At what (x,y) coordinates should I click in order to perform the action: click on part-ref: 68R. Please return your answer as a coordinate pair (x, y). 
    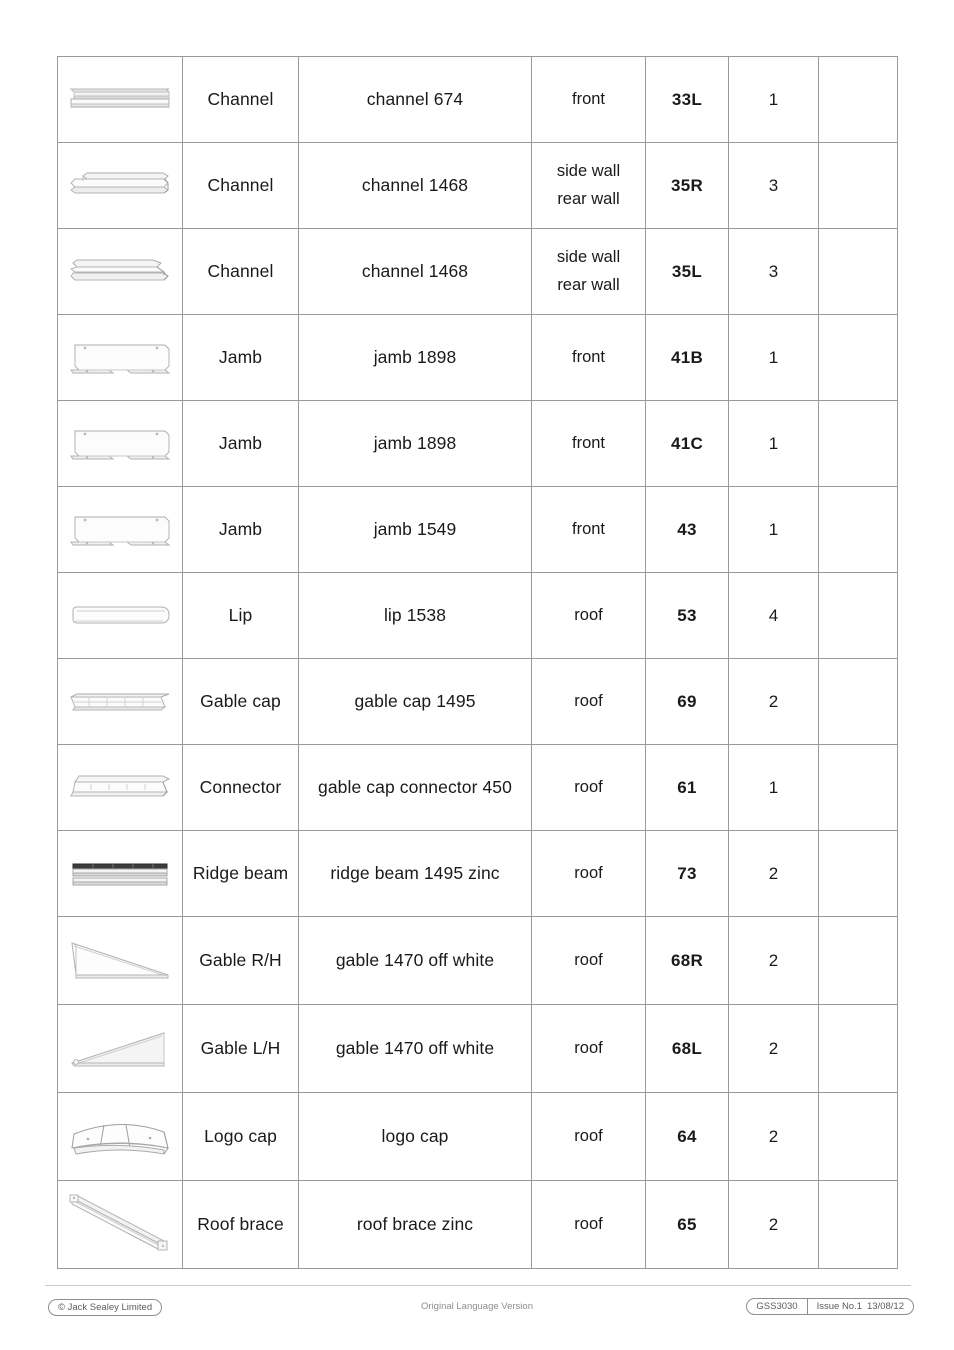
    Looking at the image, I should click on (687, 960).